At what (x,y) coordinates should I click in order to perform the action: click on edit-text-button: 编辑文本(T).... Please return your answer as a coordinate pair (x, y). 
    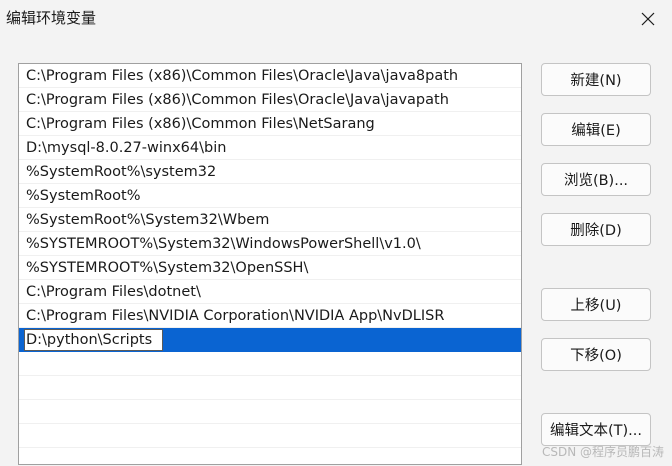
    Looking at the image, I should click on (596, 429).